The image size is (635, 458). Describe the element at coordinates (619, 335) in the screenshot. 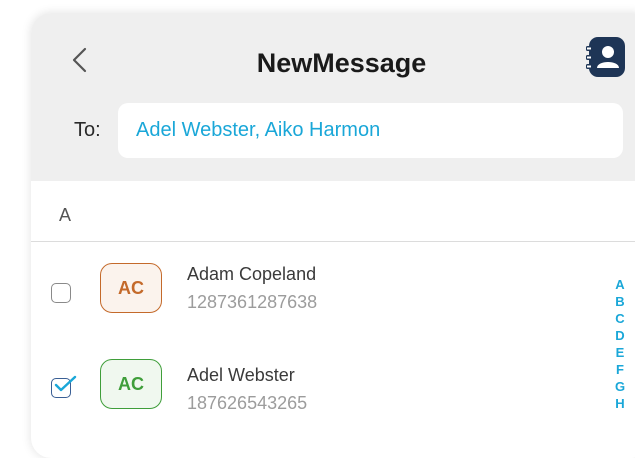

I see `alpha-index-letter: D` at that location.